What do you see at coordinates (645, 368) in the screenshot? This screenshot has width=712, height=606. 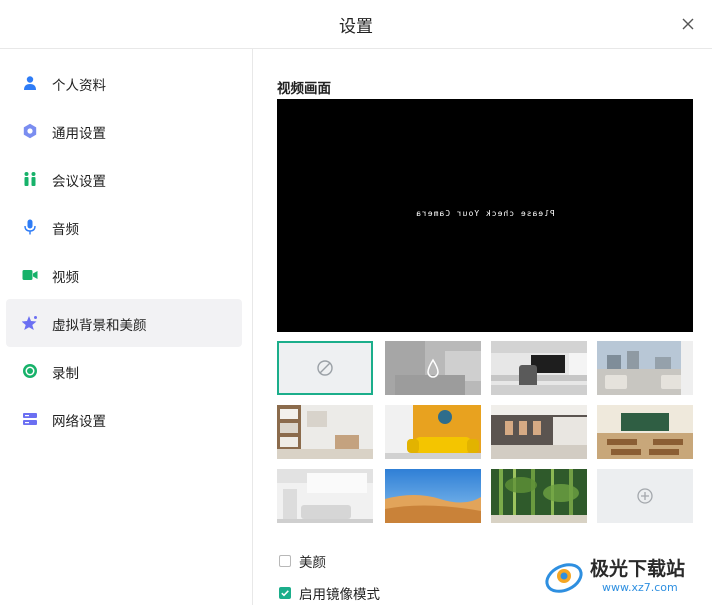 I see `background-lobby-window` at bounding box center [645, 368].